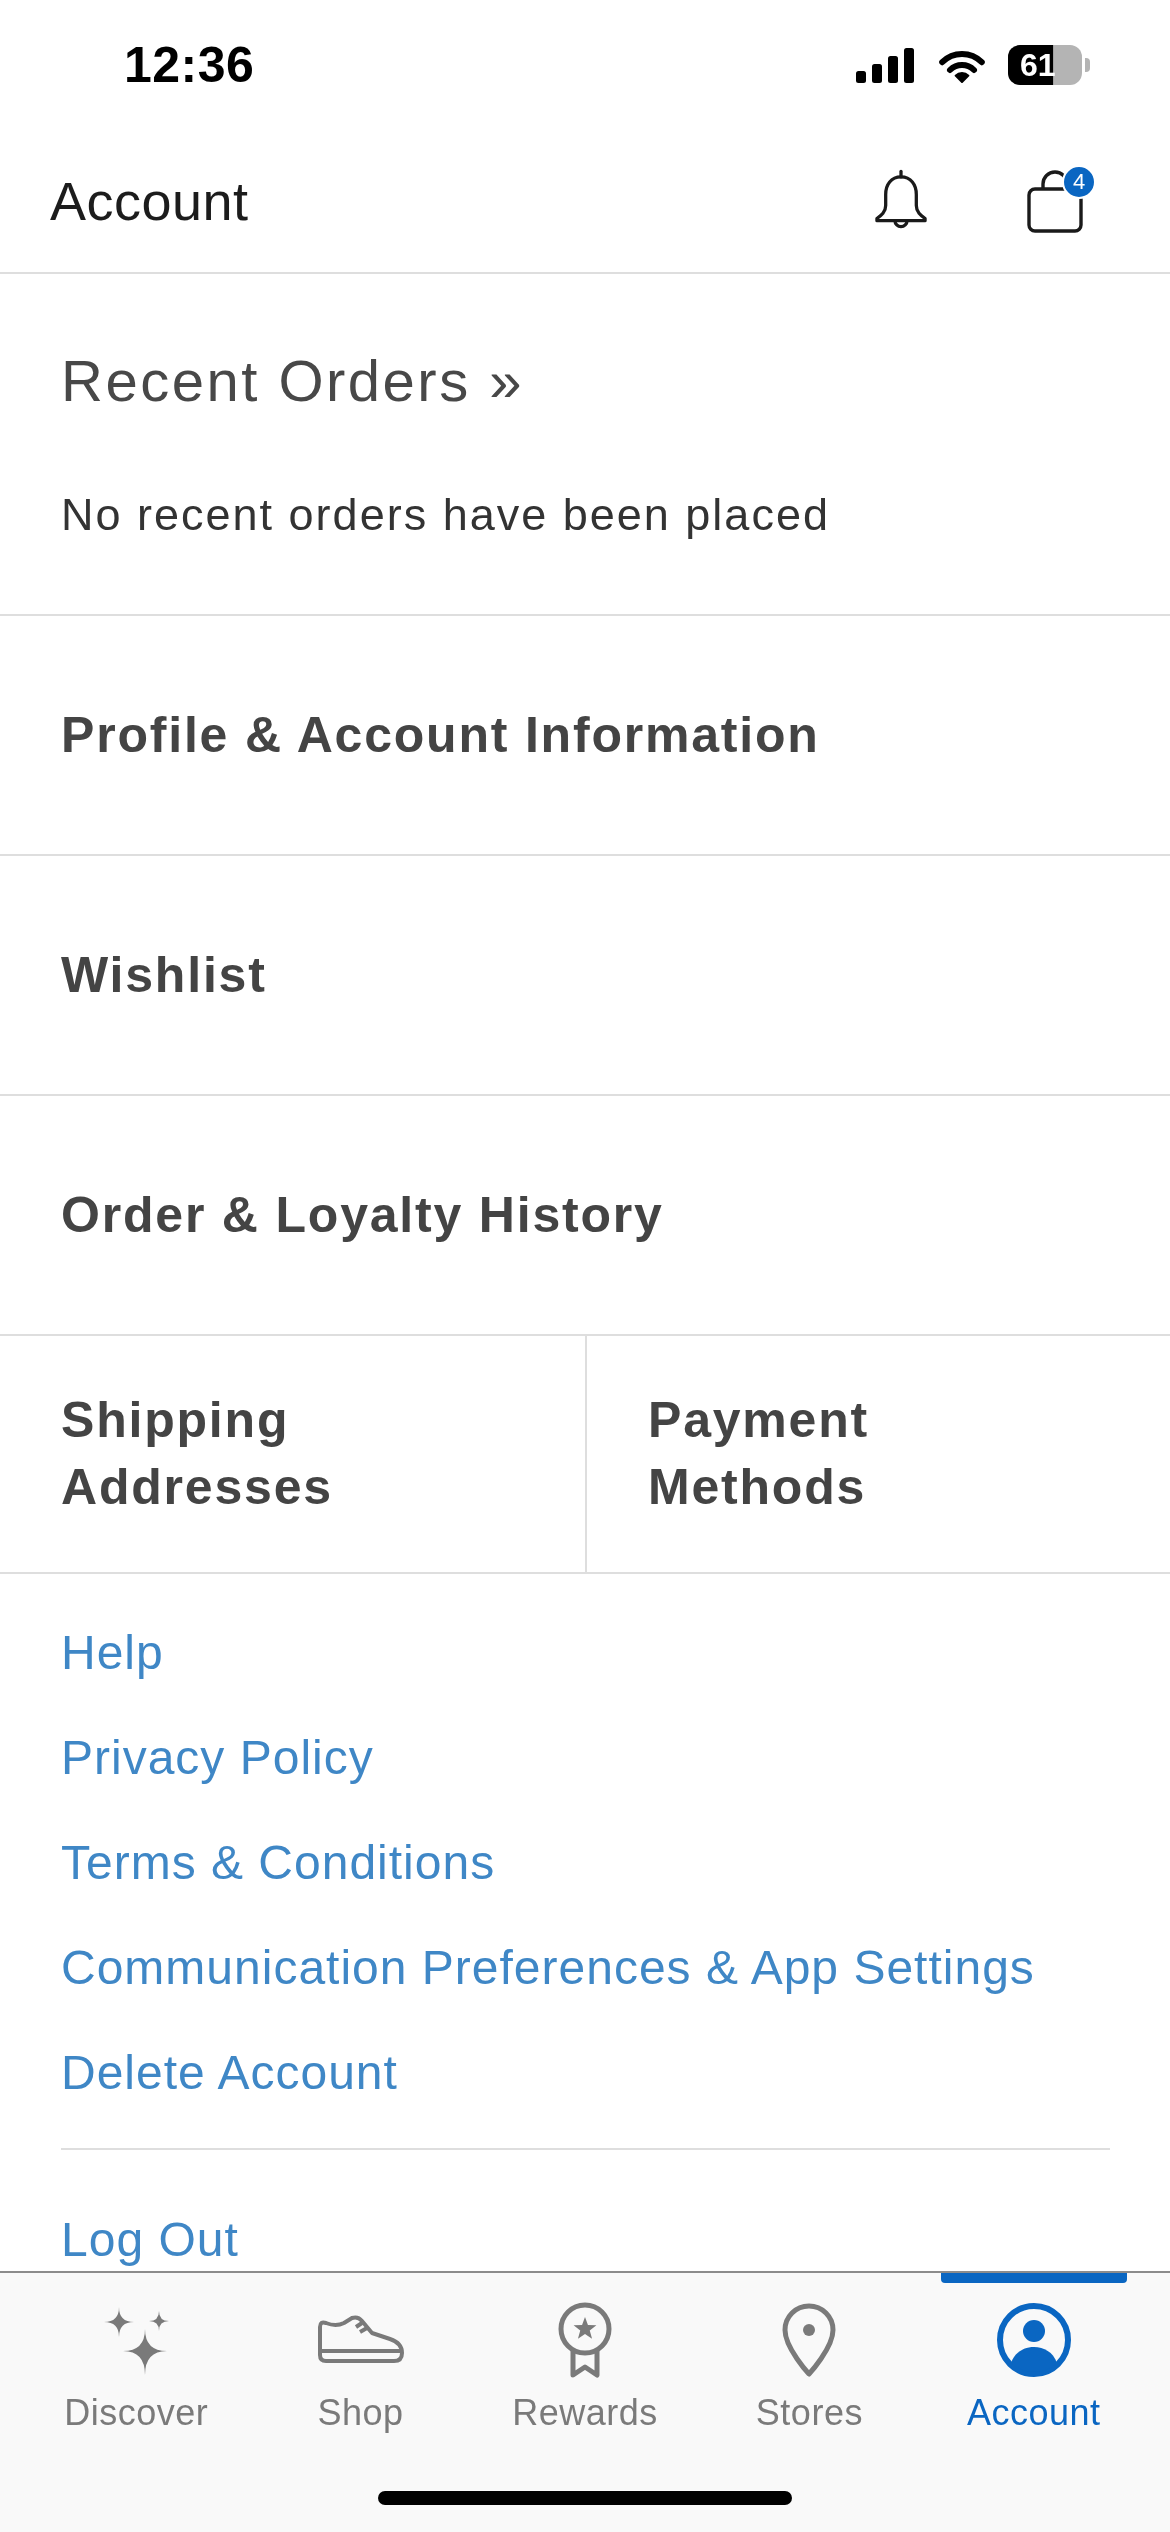 This screenshot has width=1170, height=2532. What do you see at coordinates (585, 736) in the screenshot?
I see `menu-row: Profile & Account Information` at bounding box center [585, 736].